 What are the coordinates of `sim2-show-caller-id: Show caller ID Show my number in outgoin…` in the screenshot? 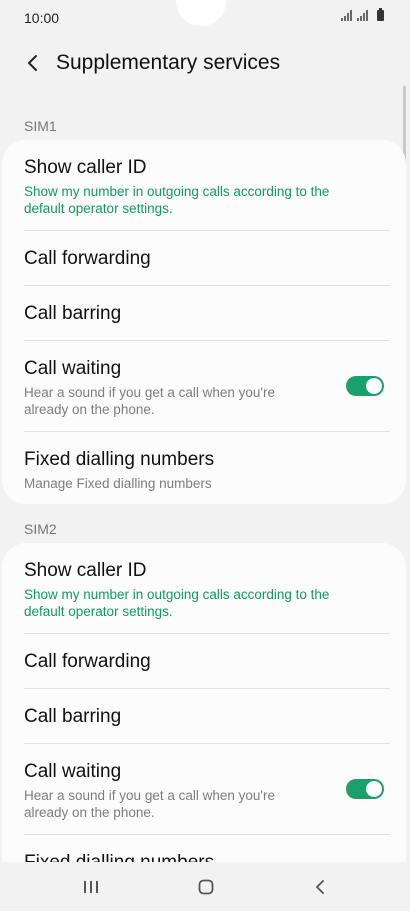 It's located at (207, 588).